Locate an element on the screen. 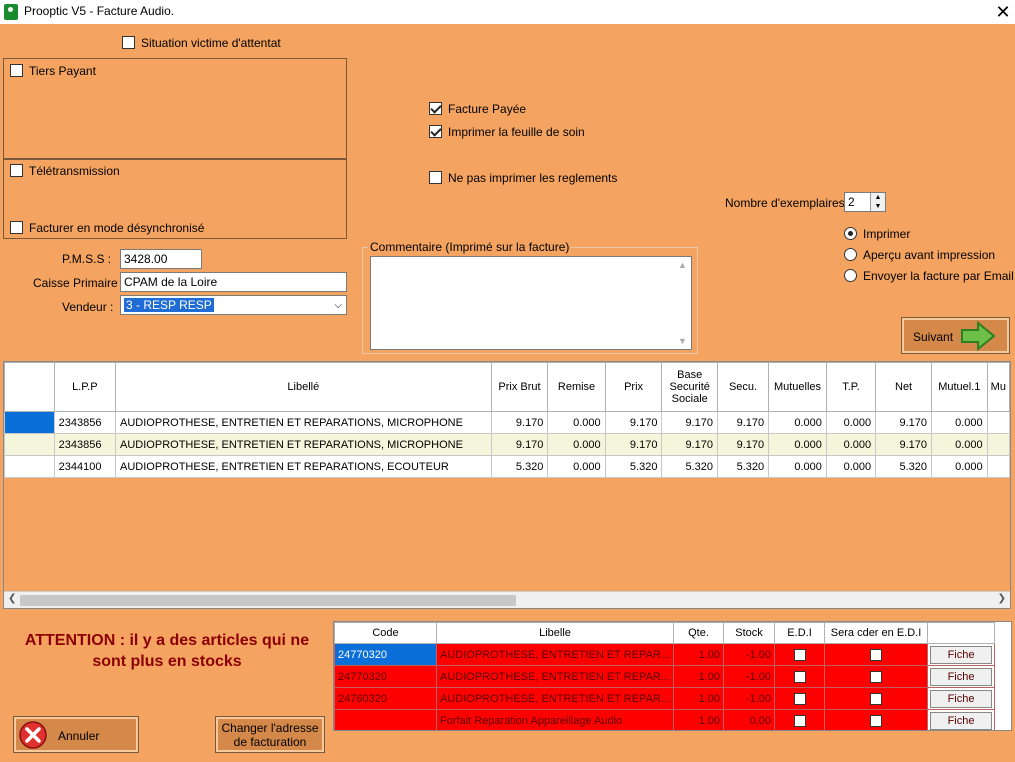  ne-pas-imprimer-checkbox is located at coordinates (435, 177).